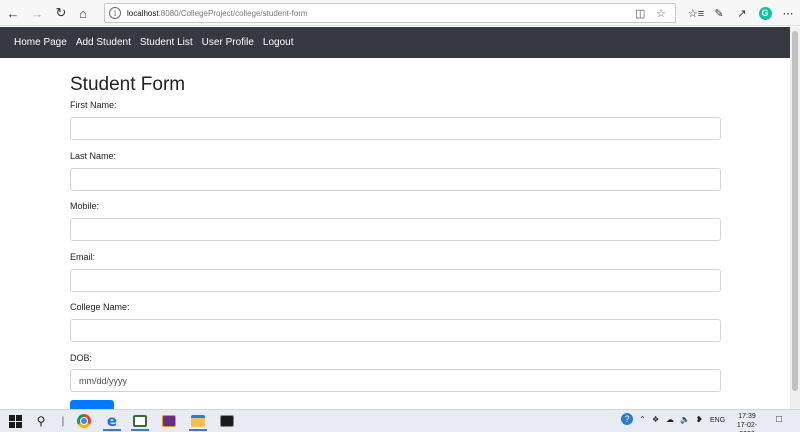 The height and width of the screenshot is (432, 800). I want to click on help-icon: ?, so click(627, 419).